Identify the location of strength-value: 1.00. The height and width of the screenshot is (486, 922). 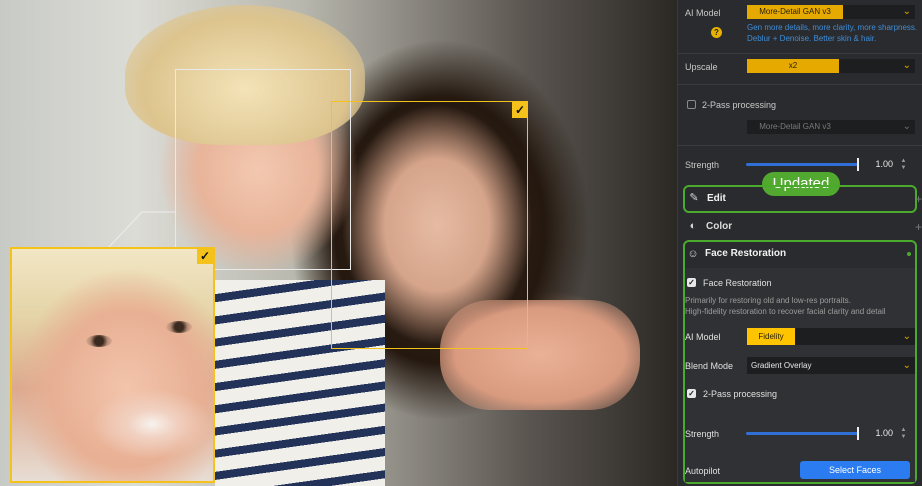
(881, 164).